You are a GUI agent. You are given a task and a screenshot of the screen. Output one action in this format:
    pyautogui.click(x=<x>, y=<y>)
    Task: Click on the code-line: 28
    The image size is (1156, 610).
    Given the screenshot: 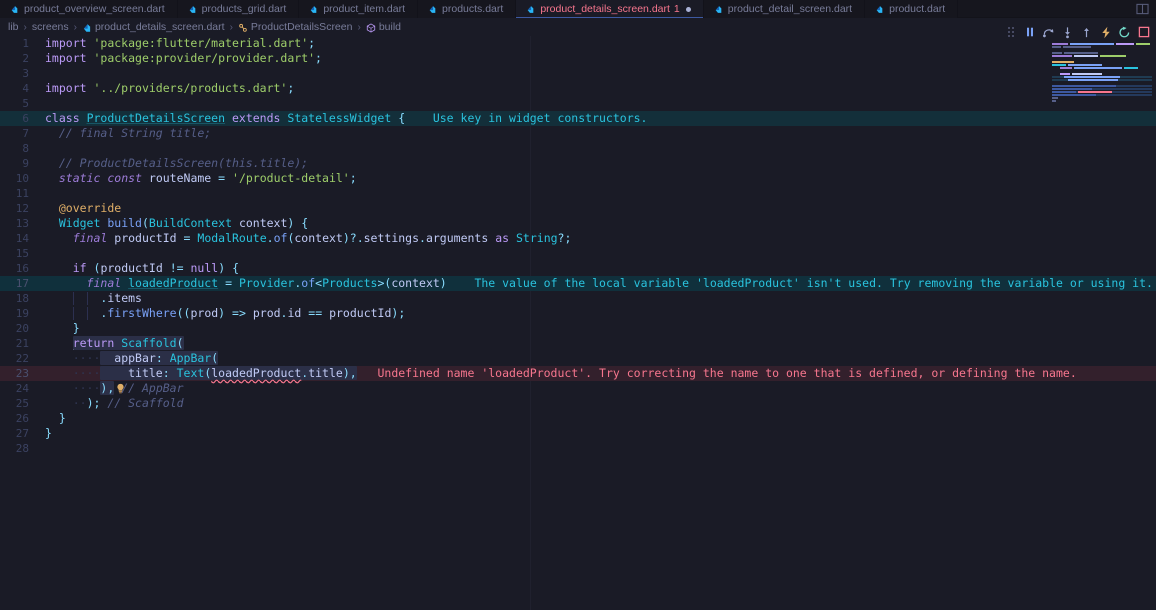 What is the action you would take?
    pyautogui.click(x=578, y=448)
    